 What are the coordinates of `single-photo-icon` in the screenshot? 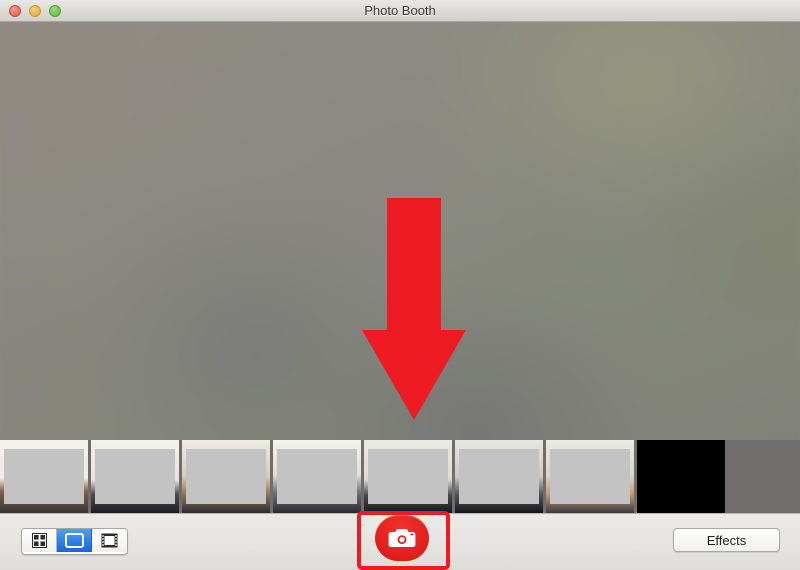 It's located at (74, 540).